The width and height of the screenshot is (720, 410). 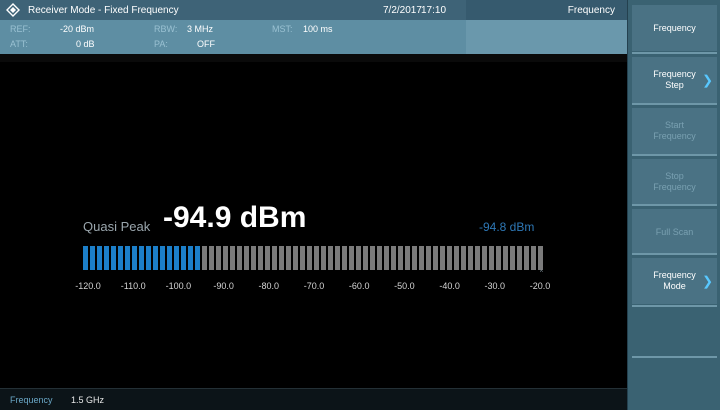 I want to click on softkey-label: Start Frequency, so click(x=674, y=130).